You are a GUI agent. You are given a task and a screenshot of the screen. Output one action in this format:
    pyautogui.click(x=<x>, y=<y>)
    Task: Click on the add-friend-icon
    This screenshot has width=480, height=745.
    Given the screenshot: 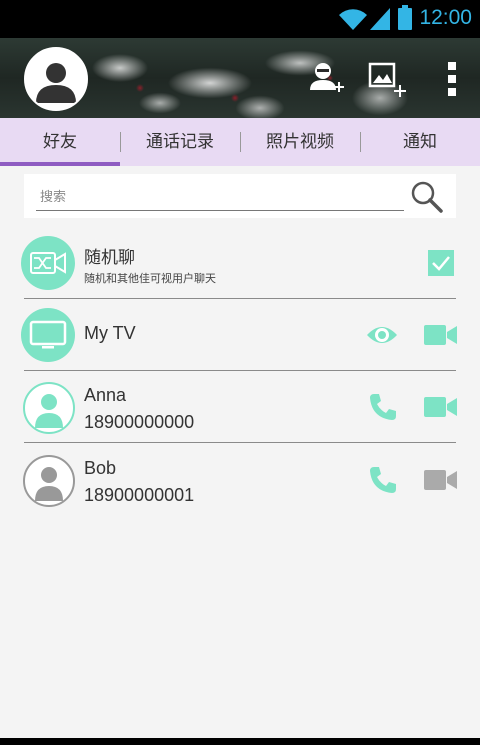 What is the action you would take?
    pyautogui.click(x=327, y=79)
    